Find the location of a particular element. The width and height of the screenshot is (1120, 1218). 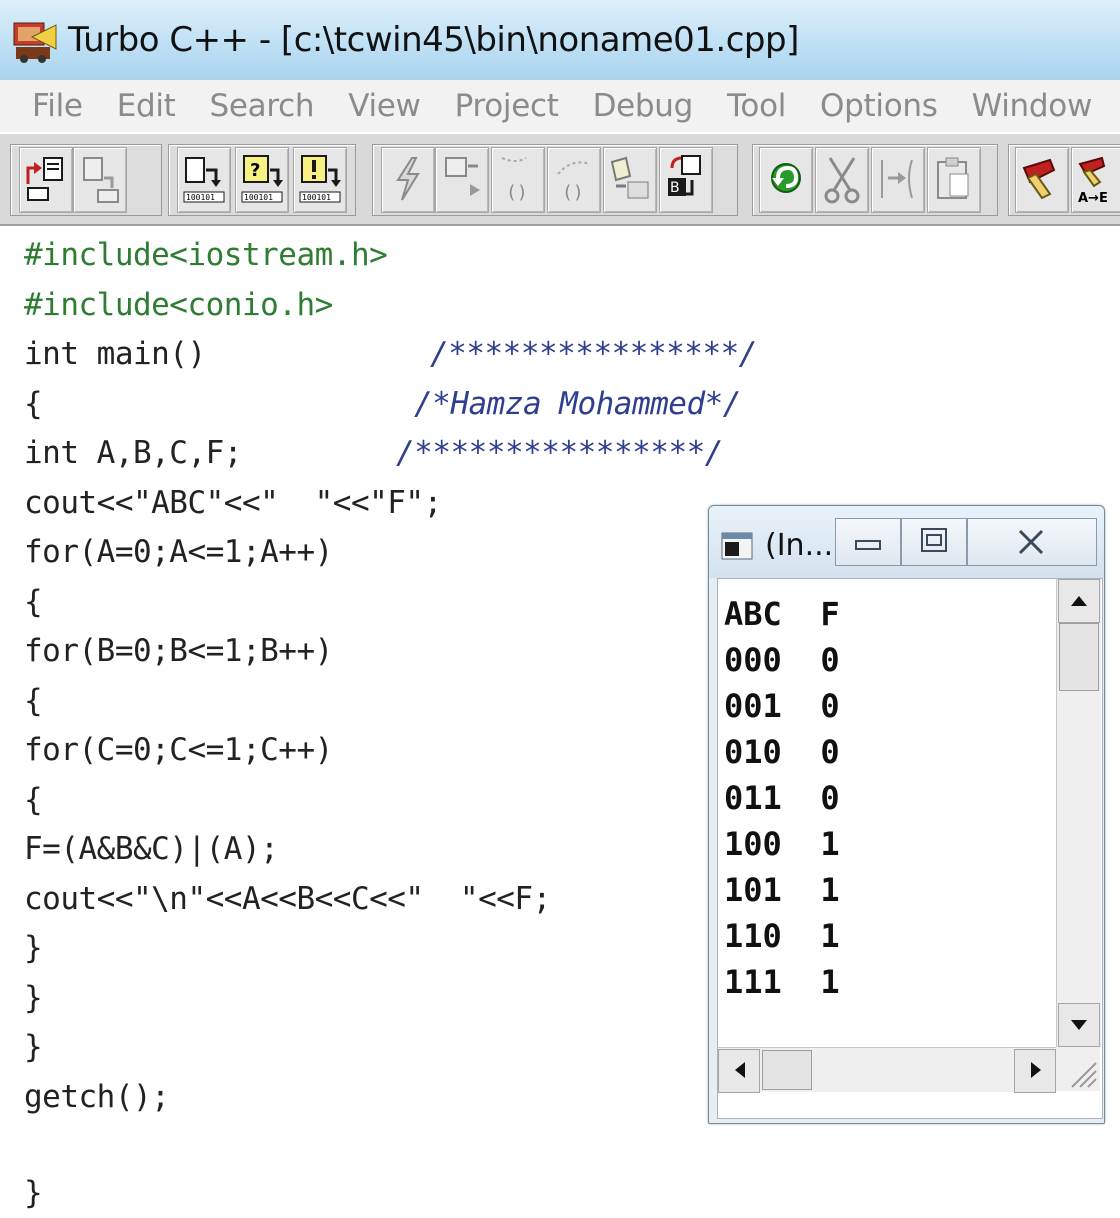

svg-text: B is located at coordinates (675, 188).